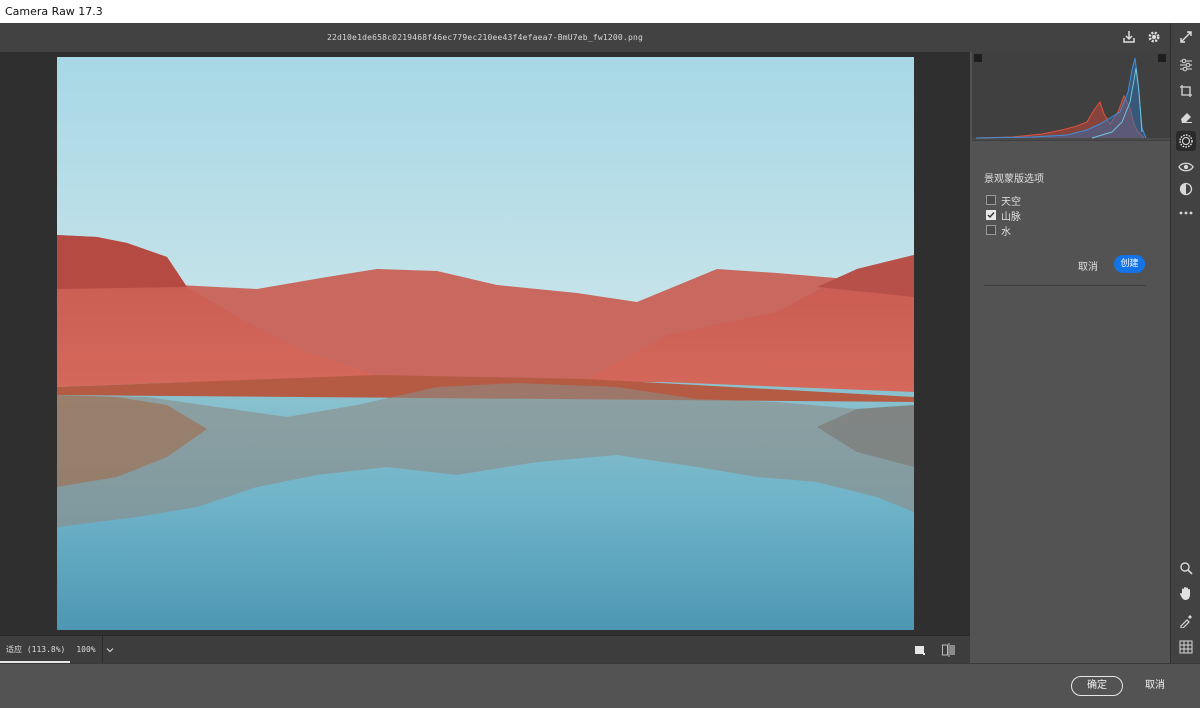 The height and width of the screenshot is (708, 1200). I want to click on mountains-checkbox, so click(991, 215).